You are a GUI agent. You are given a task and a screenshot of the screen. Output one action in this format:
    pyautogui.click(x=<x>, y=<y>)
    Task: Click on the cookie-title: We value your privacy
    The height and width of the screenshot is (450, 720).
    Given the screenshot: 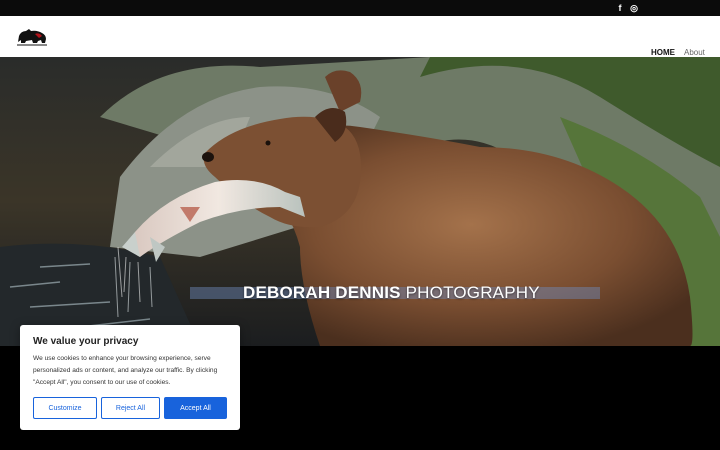 What is the action you would take?
    pyautogui.click(x=86, y=341)
    